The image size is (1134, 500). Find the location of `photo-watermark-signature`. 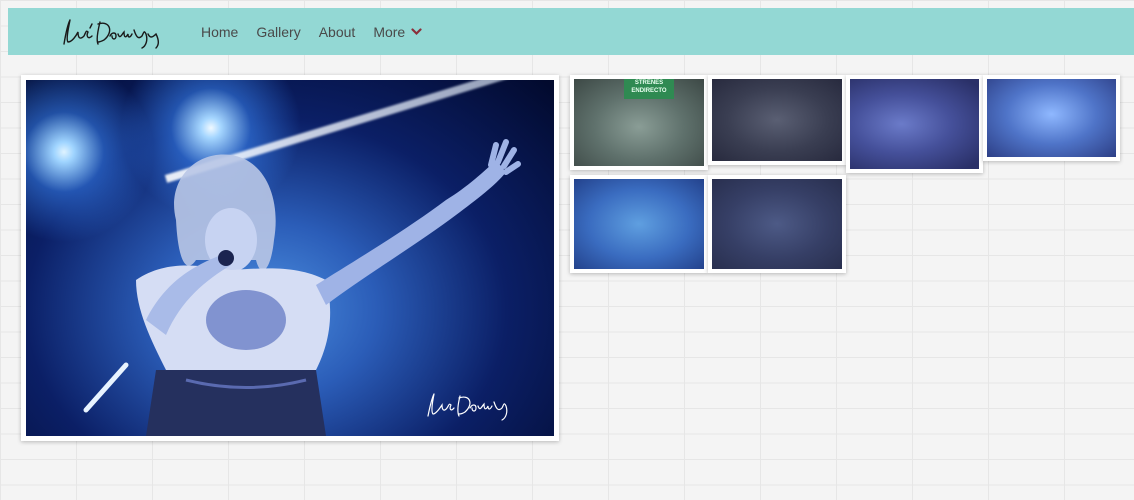

photo-watermark-signature is located at coordinates (467, 407).